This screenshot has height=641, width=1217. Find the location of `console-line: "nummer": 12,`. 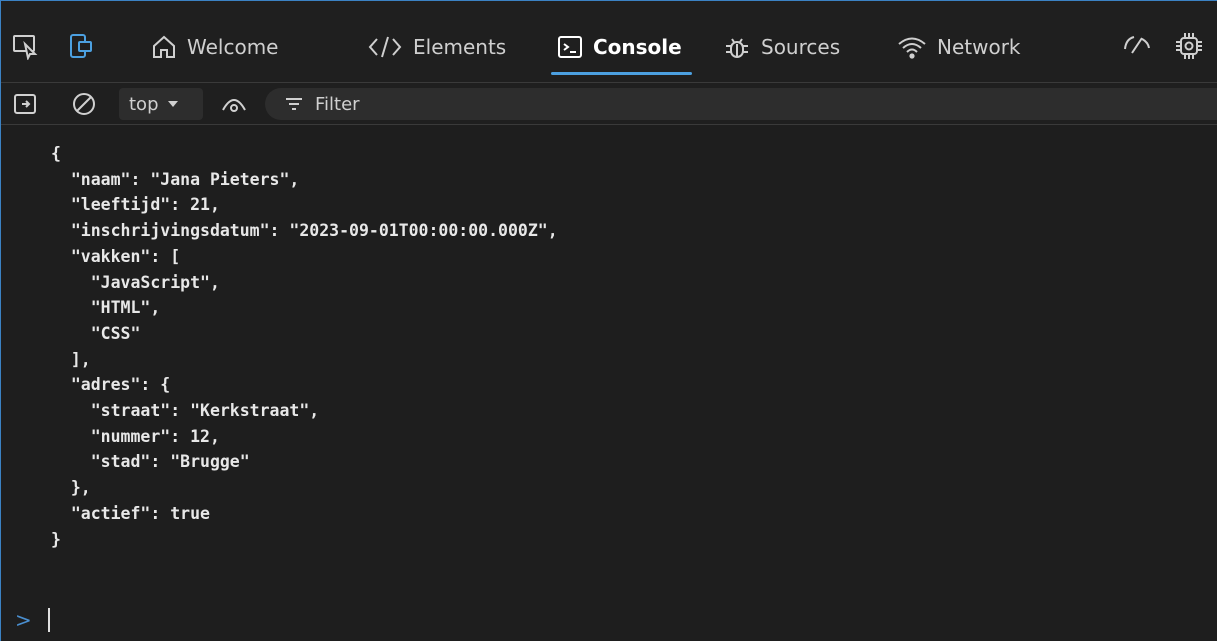

console-line: "nummer": 12, is located at coordinates (135, 436).